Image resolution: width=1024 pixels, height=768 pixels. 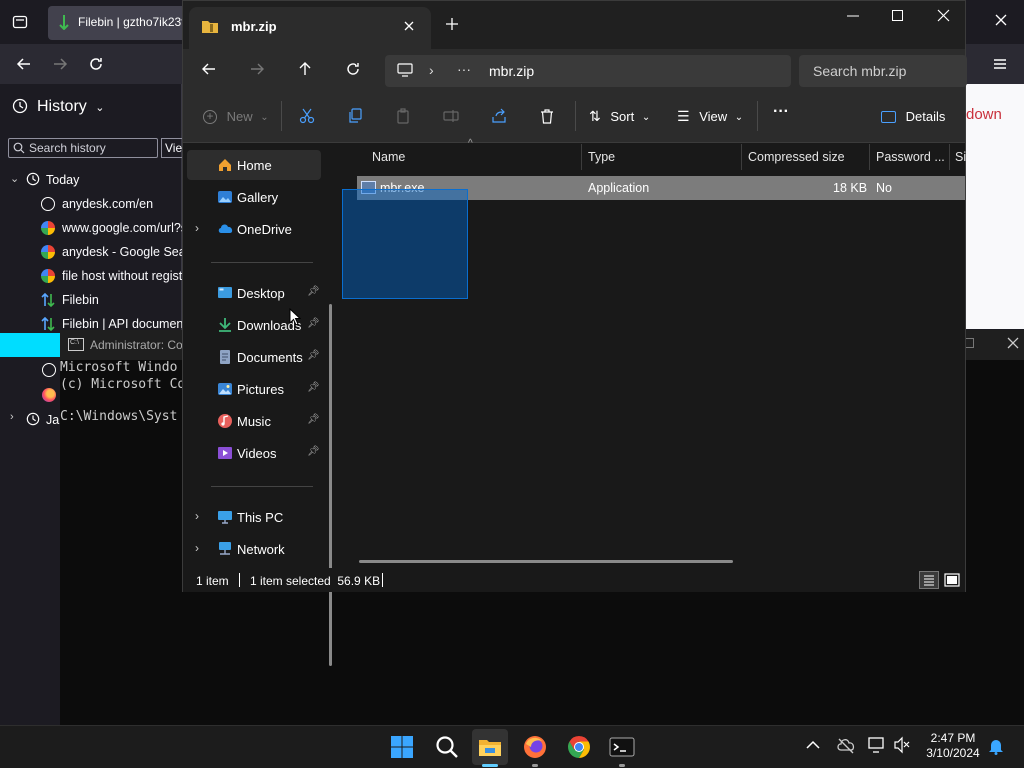 What do you see at coordinates (877, 745) in the screenshot?
I see `network-status-icon` at bounding box center [877, 745].